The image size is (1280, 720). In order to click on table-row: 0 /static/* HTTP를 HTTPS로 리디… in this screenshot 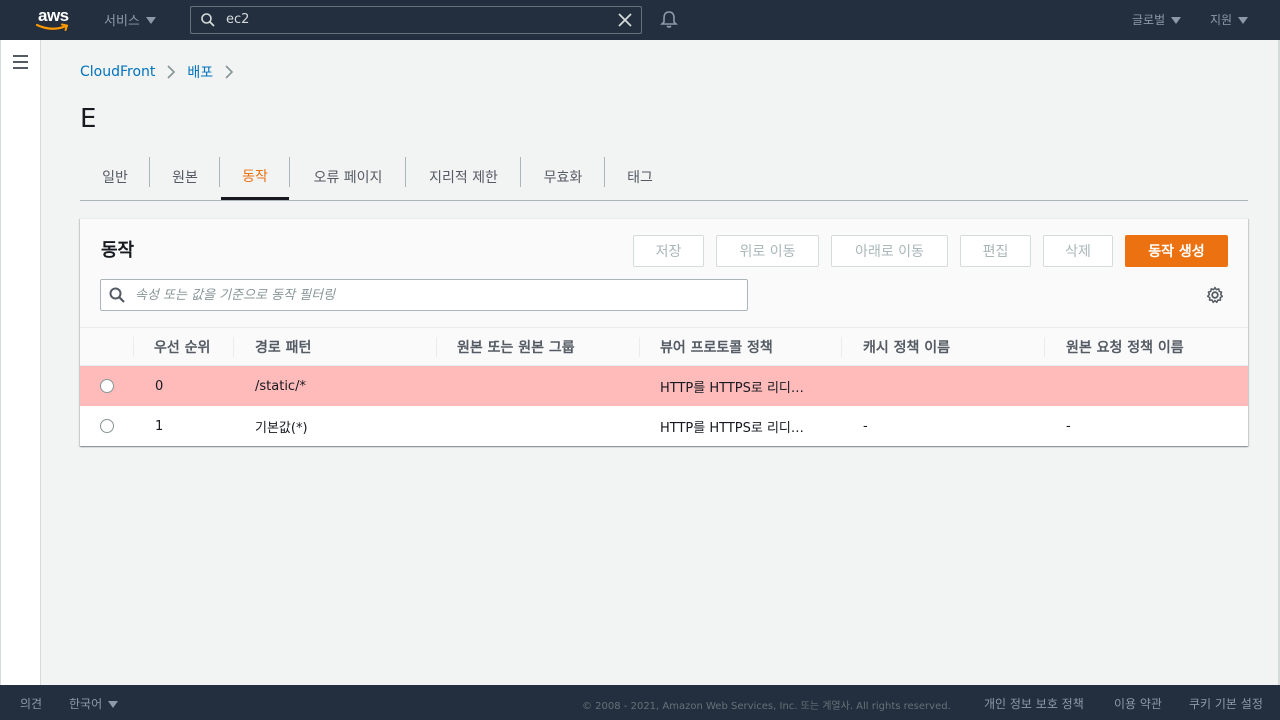, I will do `click(664, 386)`.